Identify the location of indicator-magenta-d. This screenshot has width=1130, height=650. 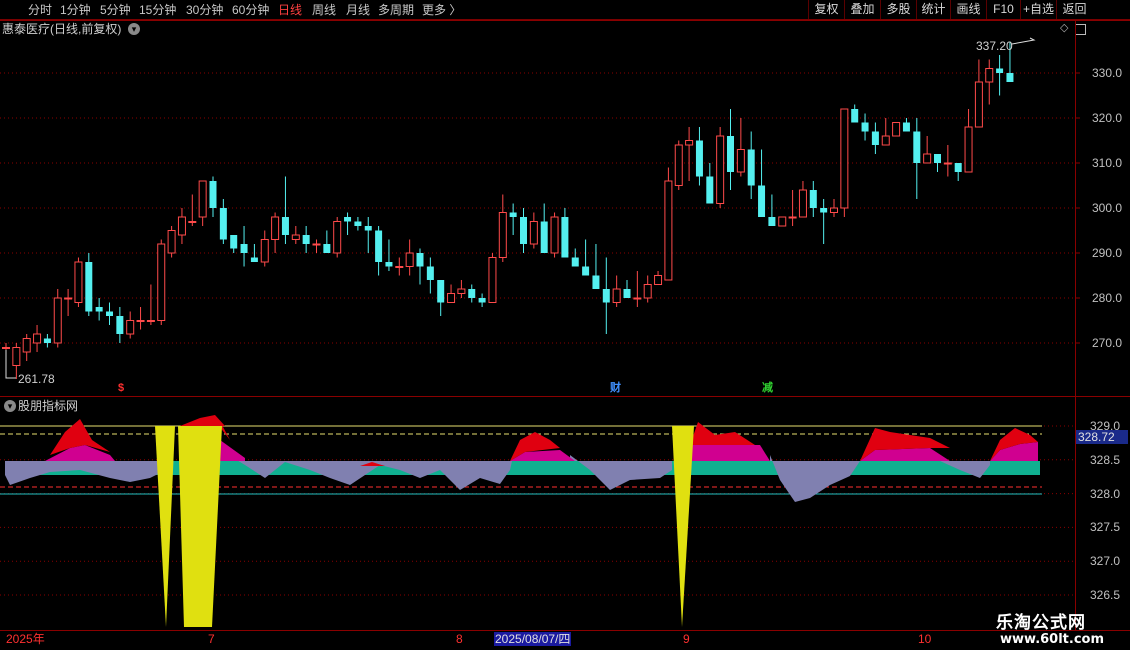
(730, 453).